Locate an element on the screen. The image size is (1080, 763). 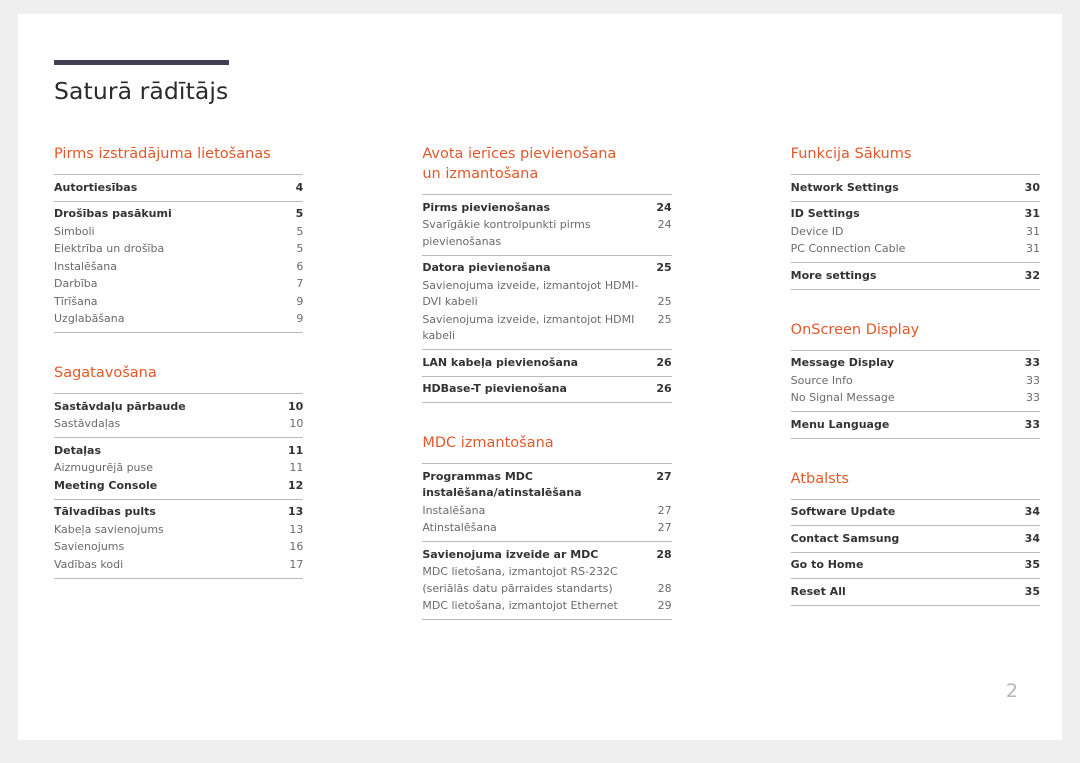
toc-entry-label: Source Info is located at coordinates (821, 380).